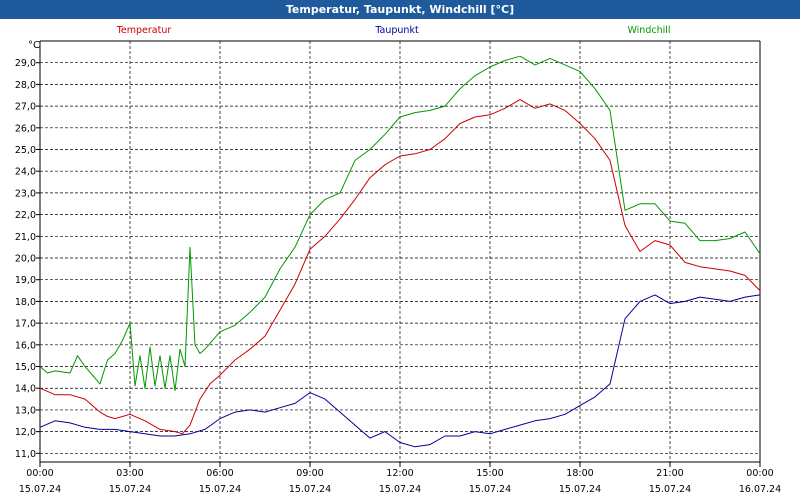  I want to click on y-tick-label: 29,0, so click(25, 63).